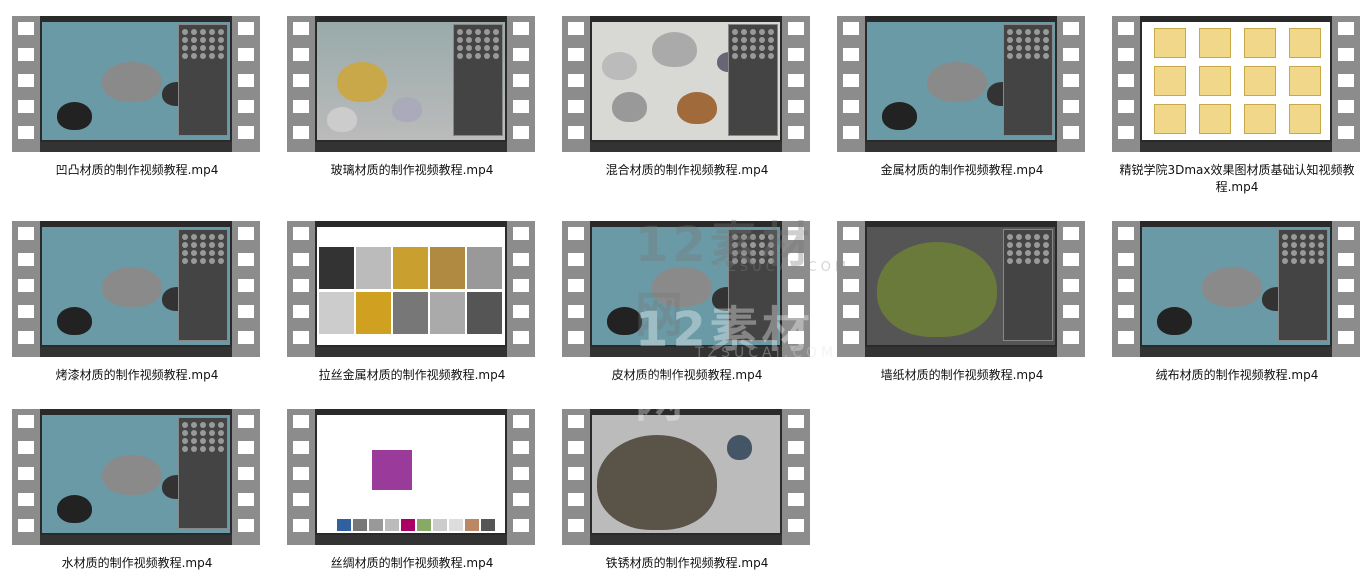  What do you see at coordinates (962, 375) in the screenshot?
I see `file-name-label: 墙纸材质的制作视频教程.mp4` at bounding box center [962, 375].